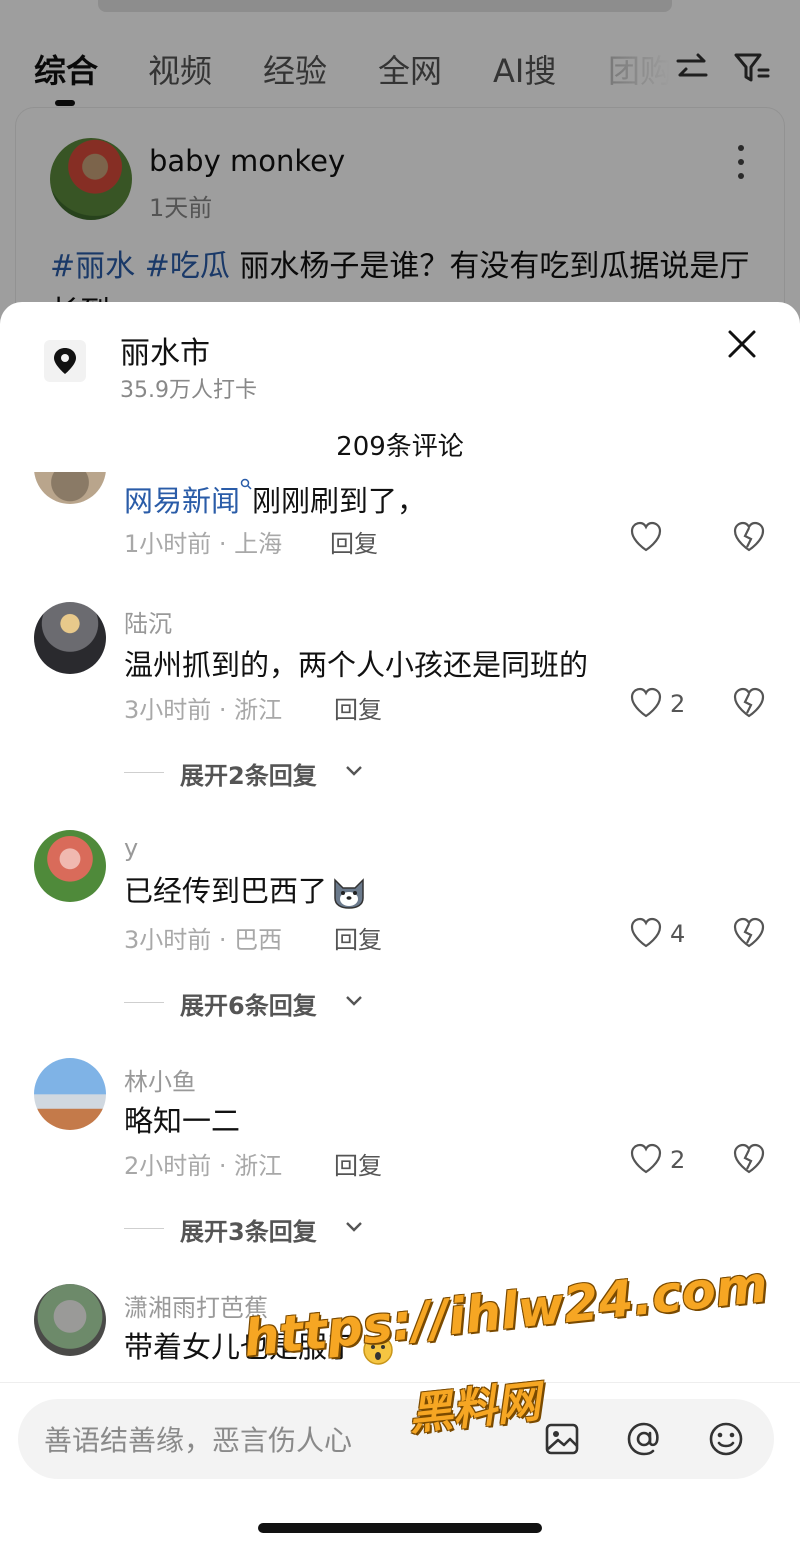  I want to click on comment-meta: 3小时前 · 巴西, so click(203, 940).